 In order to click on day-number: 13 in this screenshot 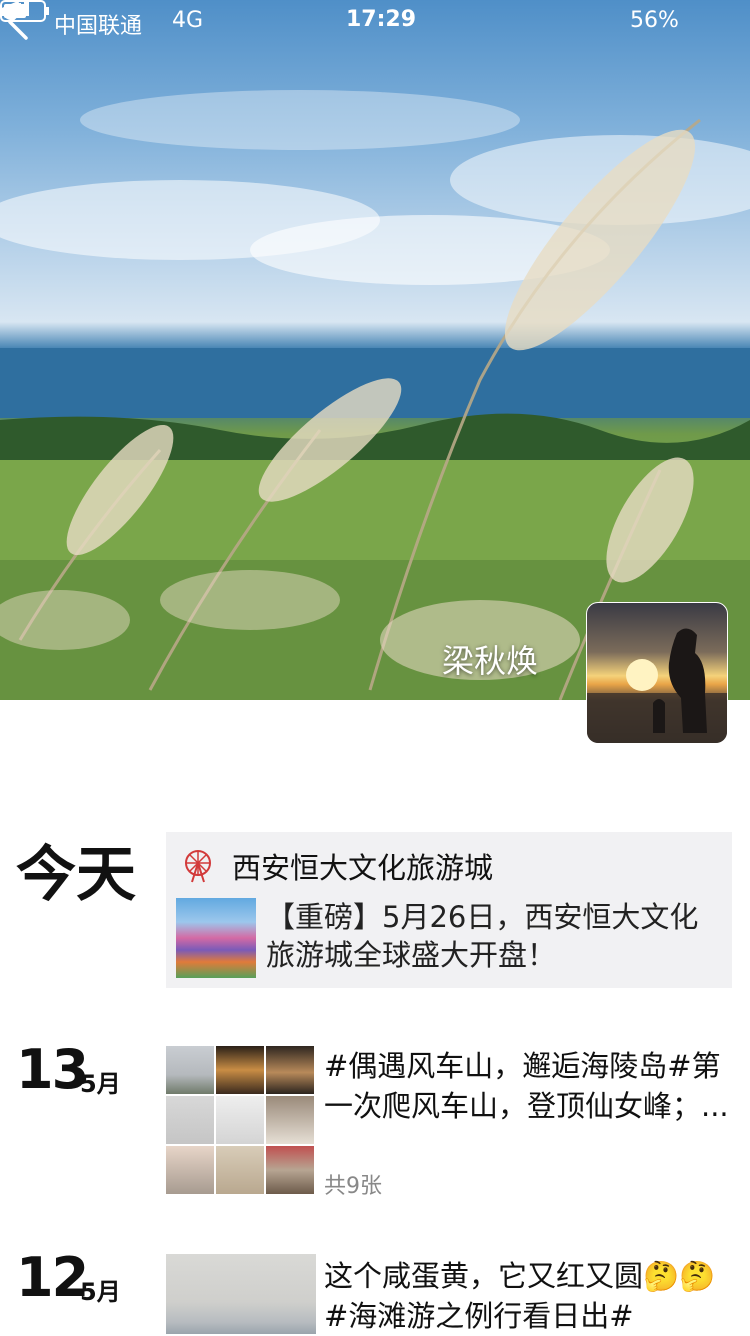, I will do `click(52, 1069)`.